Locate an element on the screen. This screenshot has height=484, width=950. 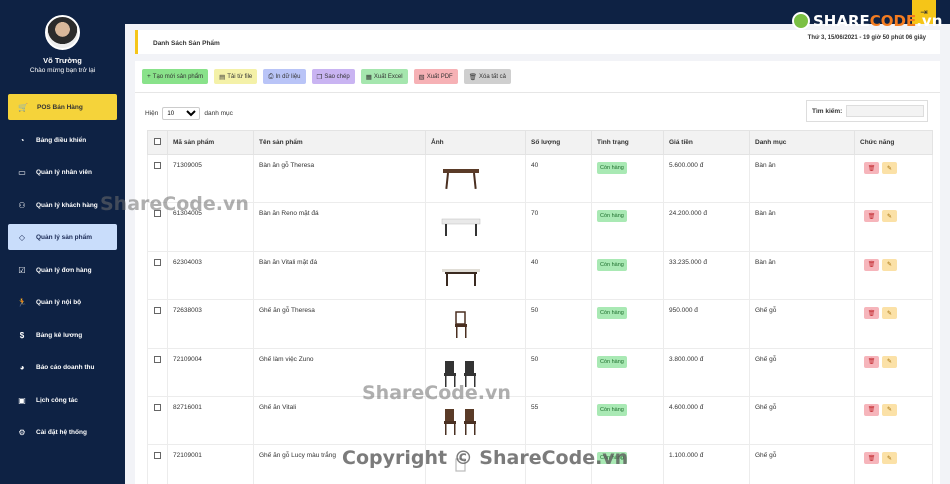
cell-code: 72638003 is located at coordinates (210, 324).